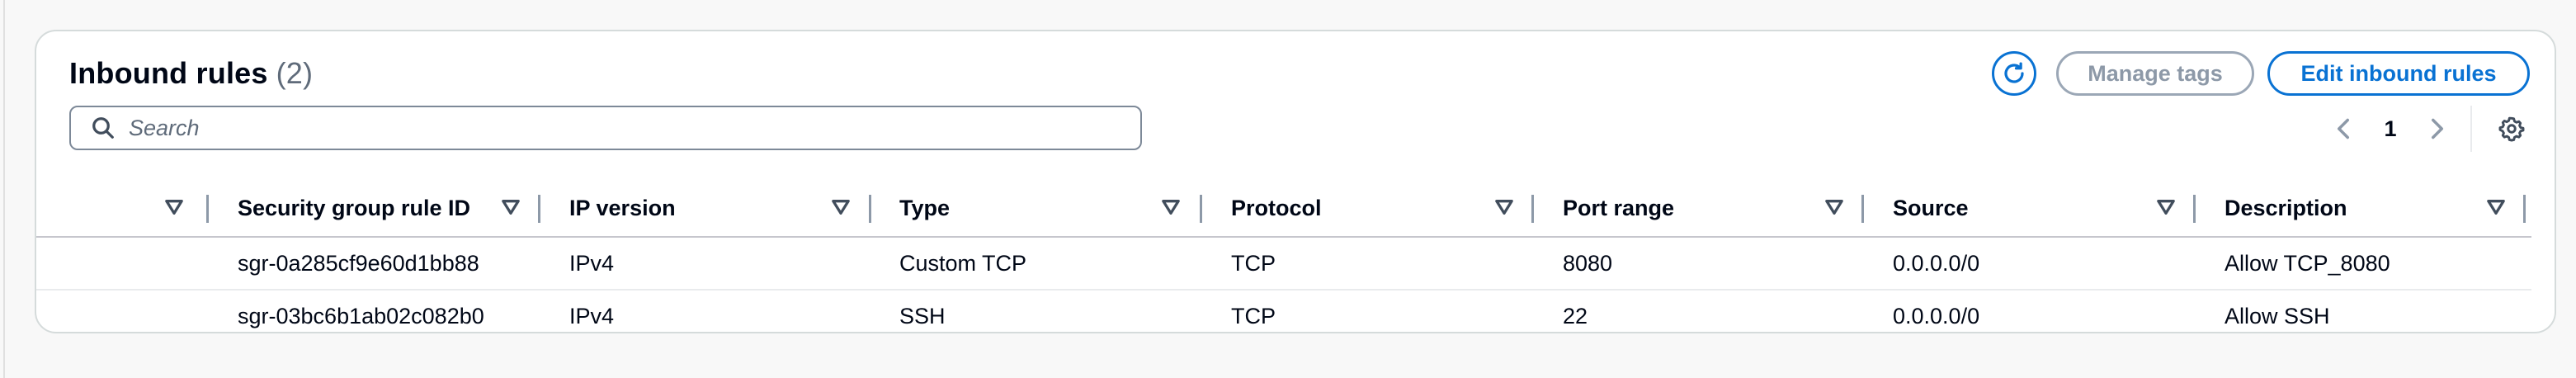  I want to click on chevron-right-icon, so click(2437, 128).